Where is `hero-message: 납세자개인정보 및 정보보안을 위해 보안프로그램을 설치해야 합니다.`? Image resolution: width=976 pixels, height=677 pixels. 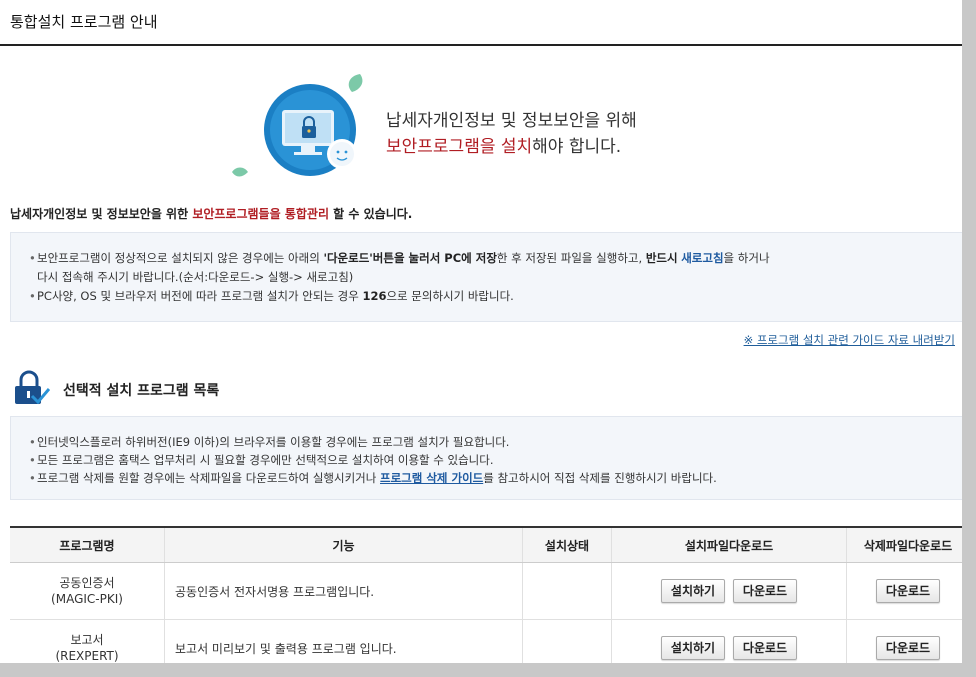 hero-message: 납세자개인정보 및 정보보안을 위해 보안프로그램을 설치해야 합니다. is located at coordinates (511, 134).